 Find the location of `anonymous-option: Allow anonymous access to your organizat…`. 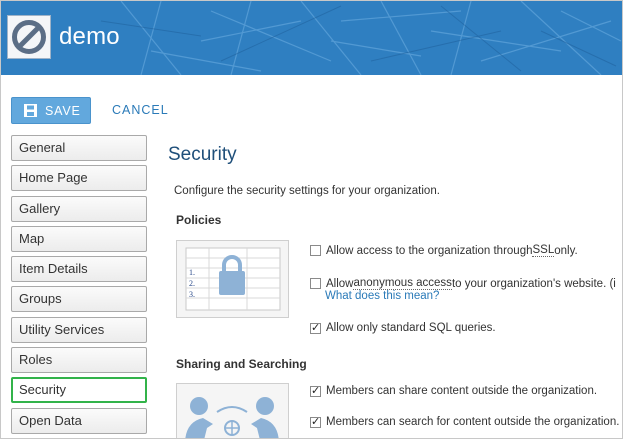

anonymous-option: Allow anonymous access to your organizat… is located at coordinates (463, 283).